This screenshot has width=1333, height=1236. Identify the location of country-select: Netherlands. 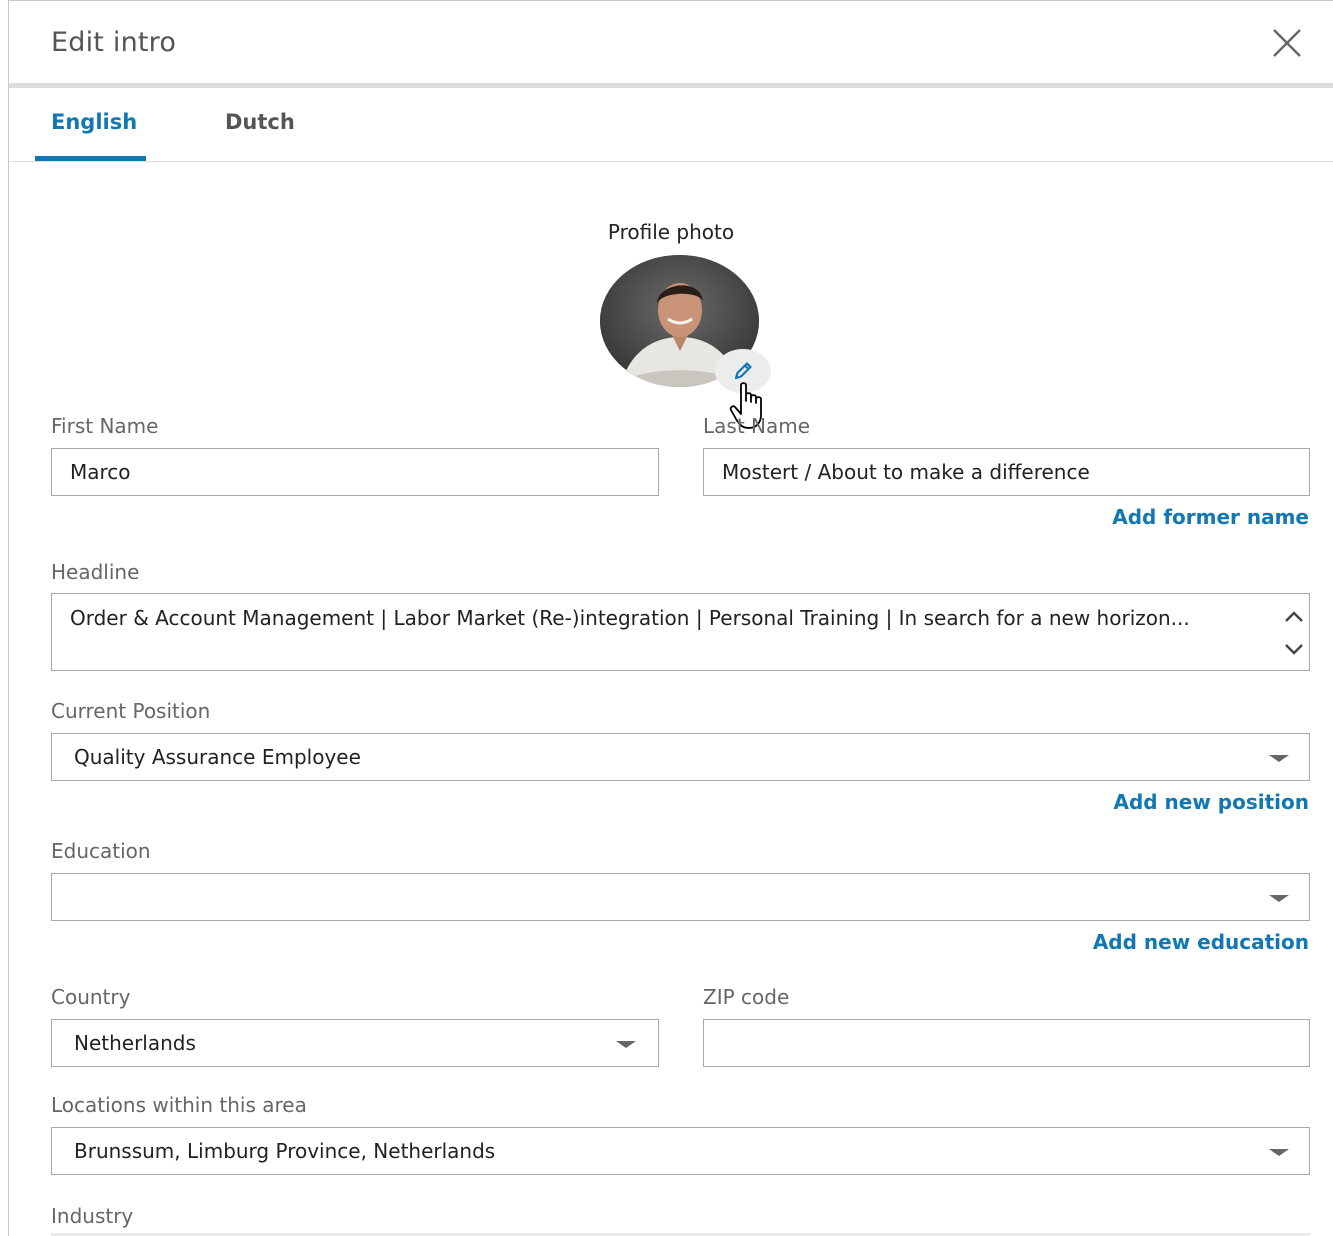
(355, 1043).